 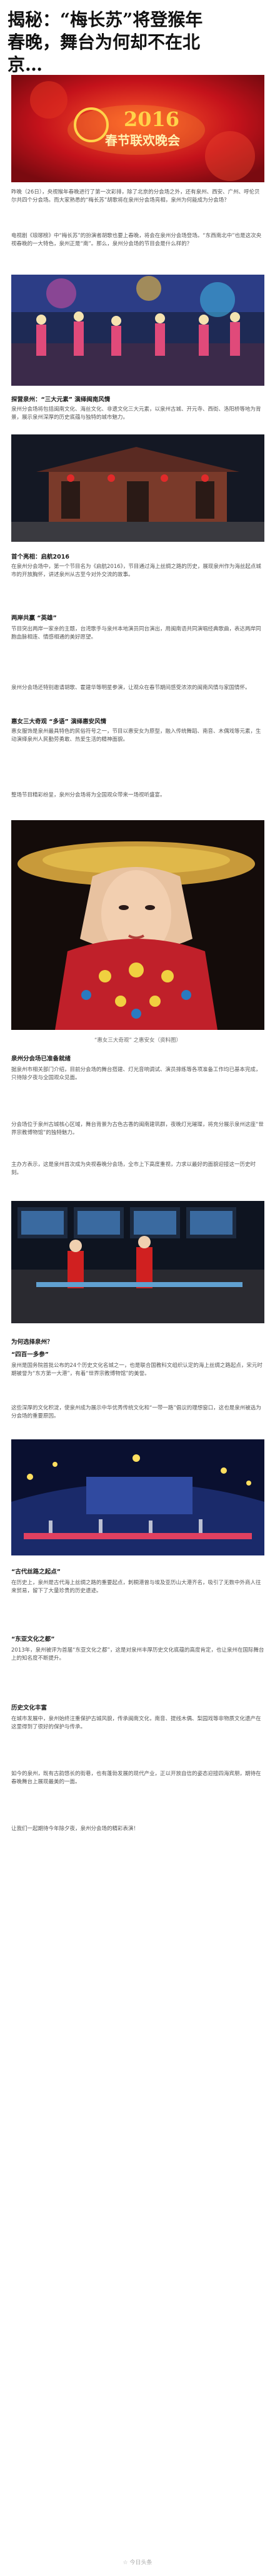 I want to click on huian-woman-portrait-image, so click(x=137, y=925).